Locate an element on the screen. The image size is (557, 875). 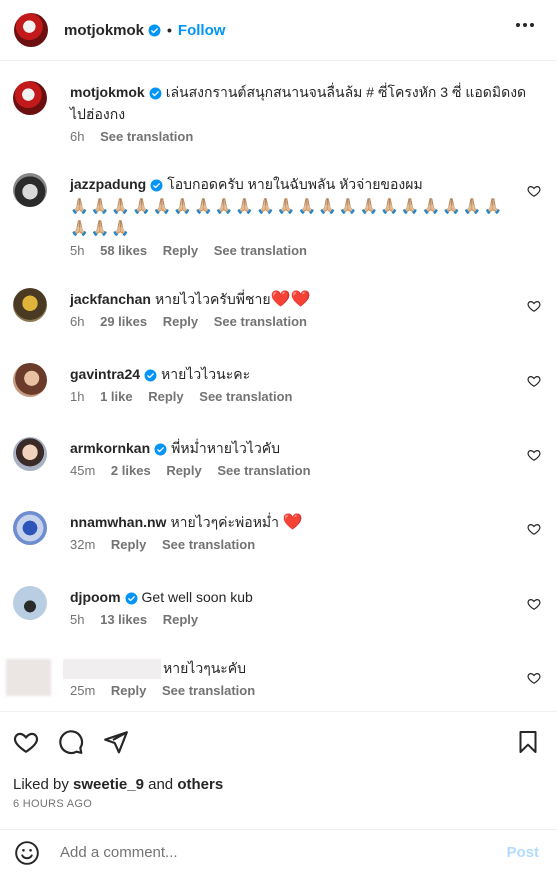
author-username: motjokmok is located at coordinates (104, 30).